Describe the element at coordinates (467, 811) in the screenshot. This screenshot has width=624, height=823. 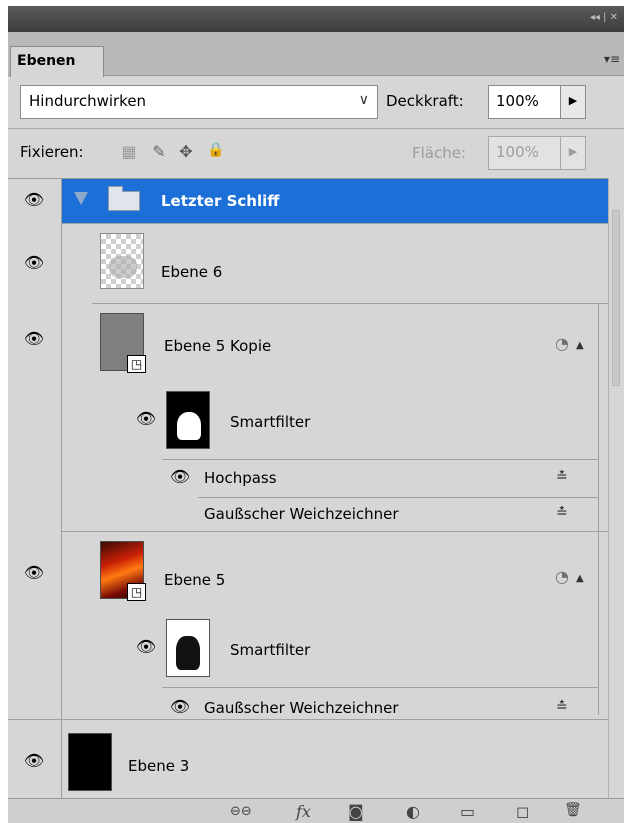
I see `new-group-icon: ▭` at that location.